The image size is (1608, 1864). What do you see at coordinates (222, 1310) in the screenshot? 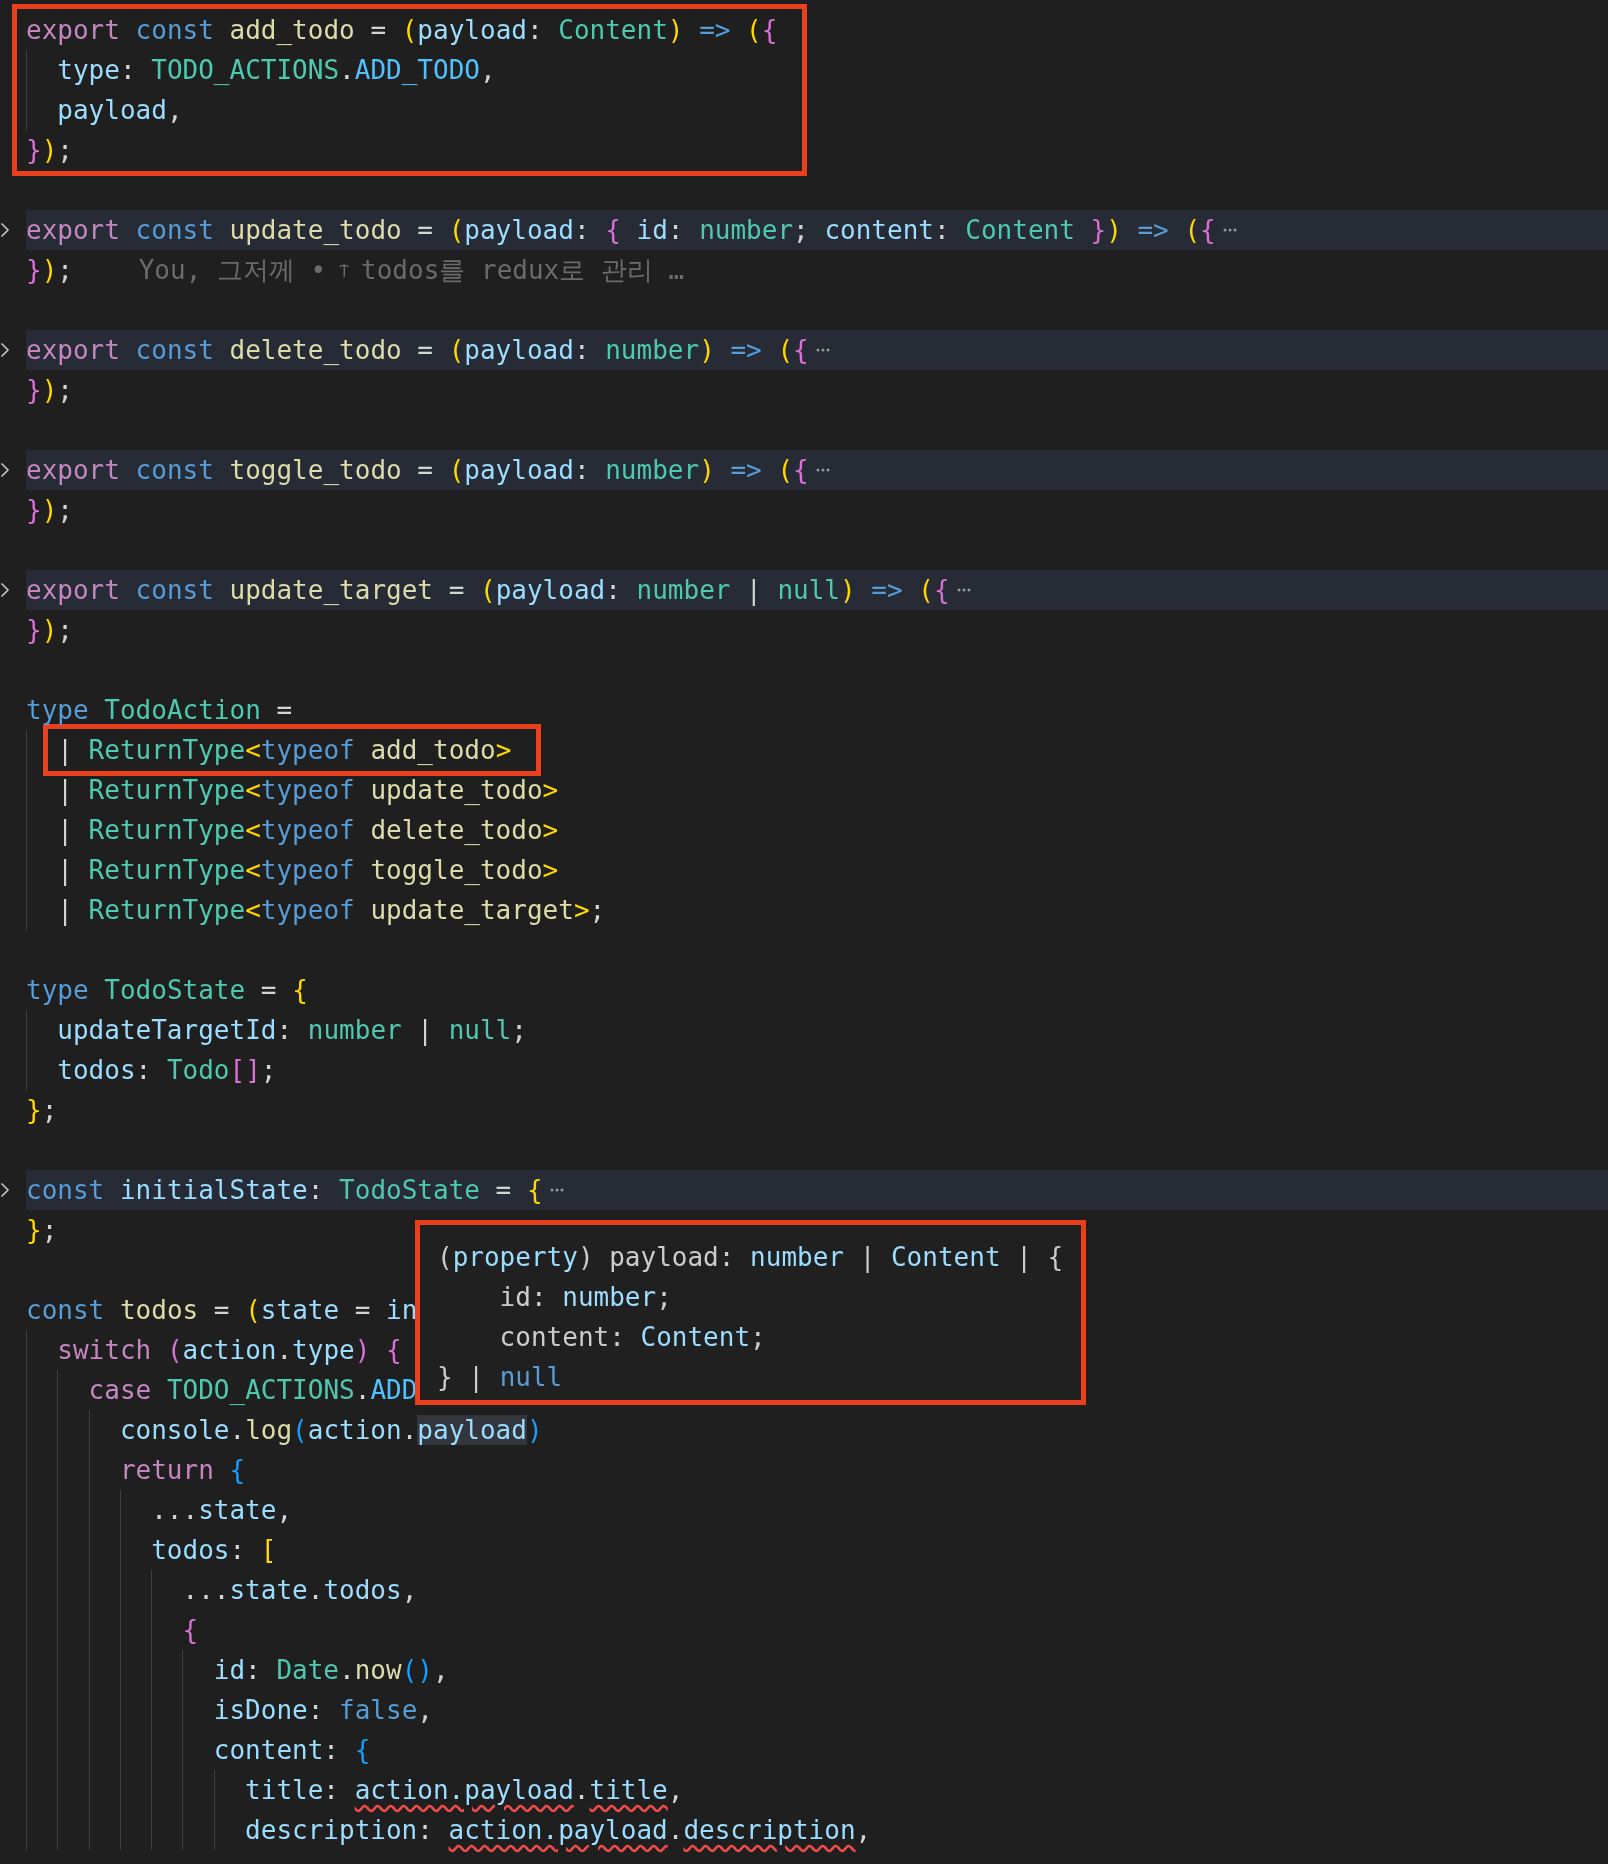
I see `code-line: const todos = (state = in` at bounding box center [222, 1310].